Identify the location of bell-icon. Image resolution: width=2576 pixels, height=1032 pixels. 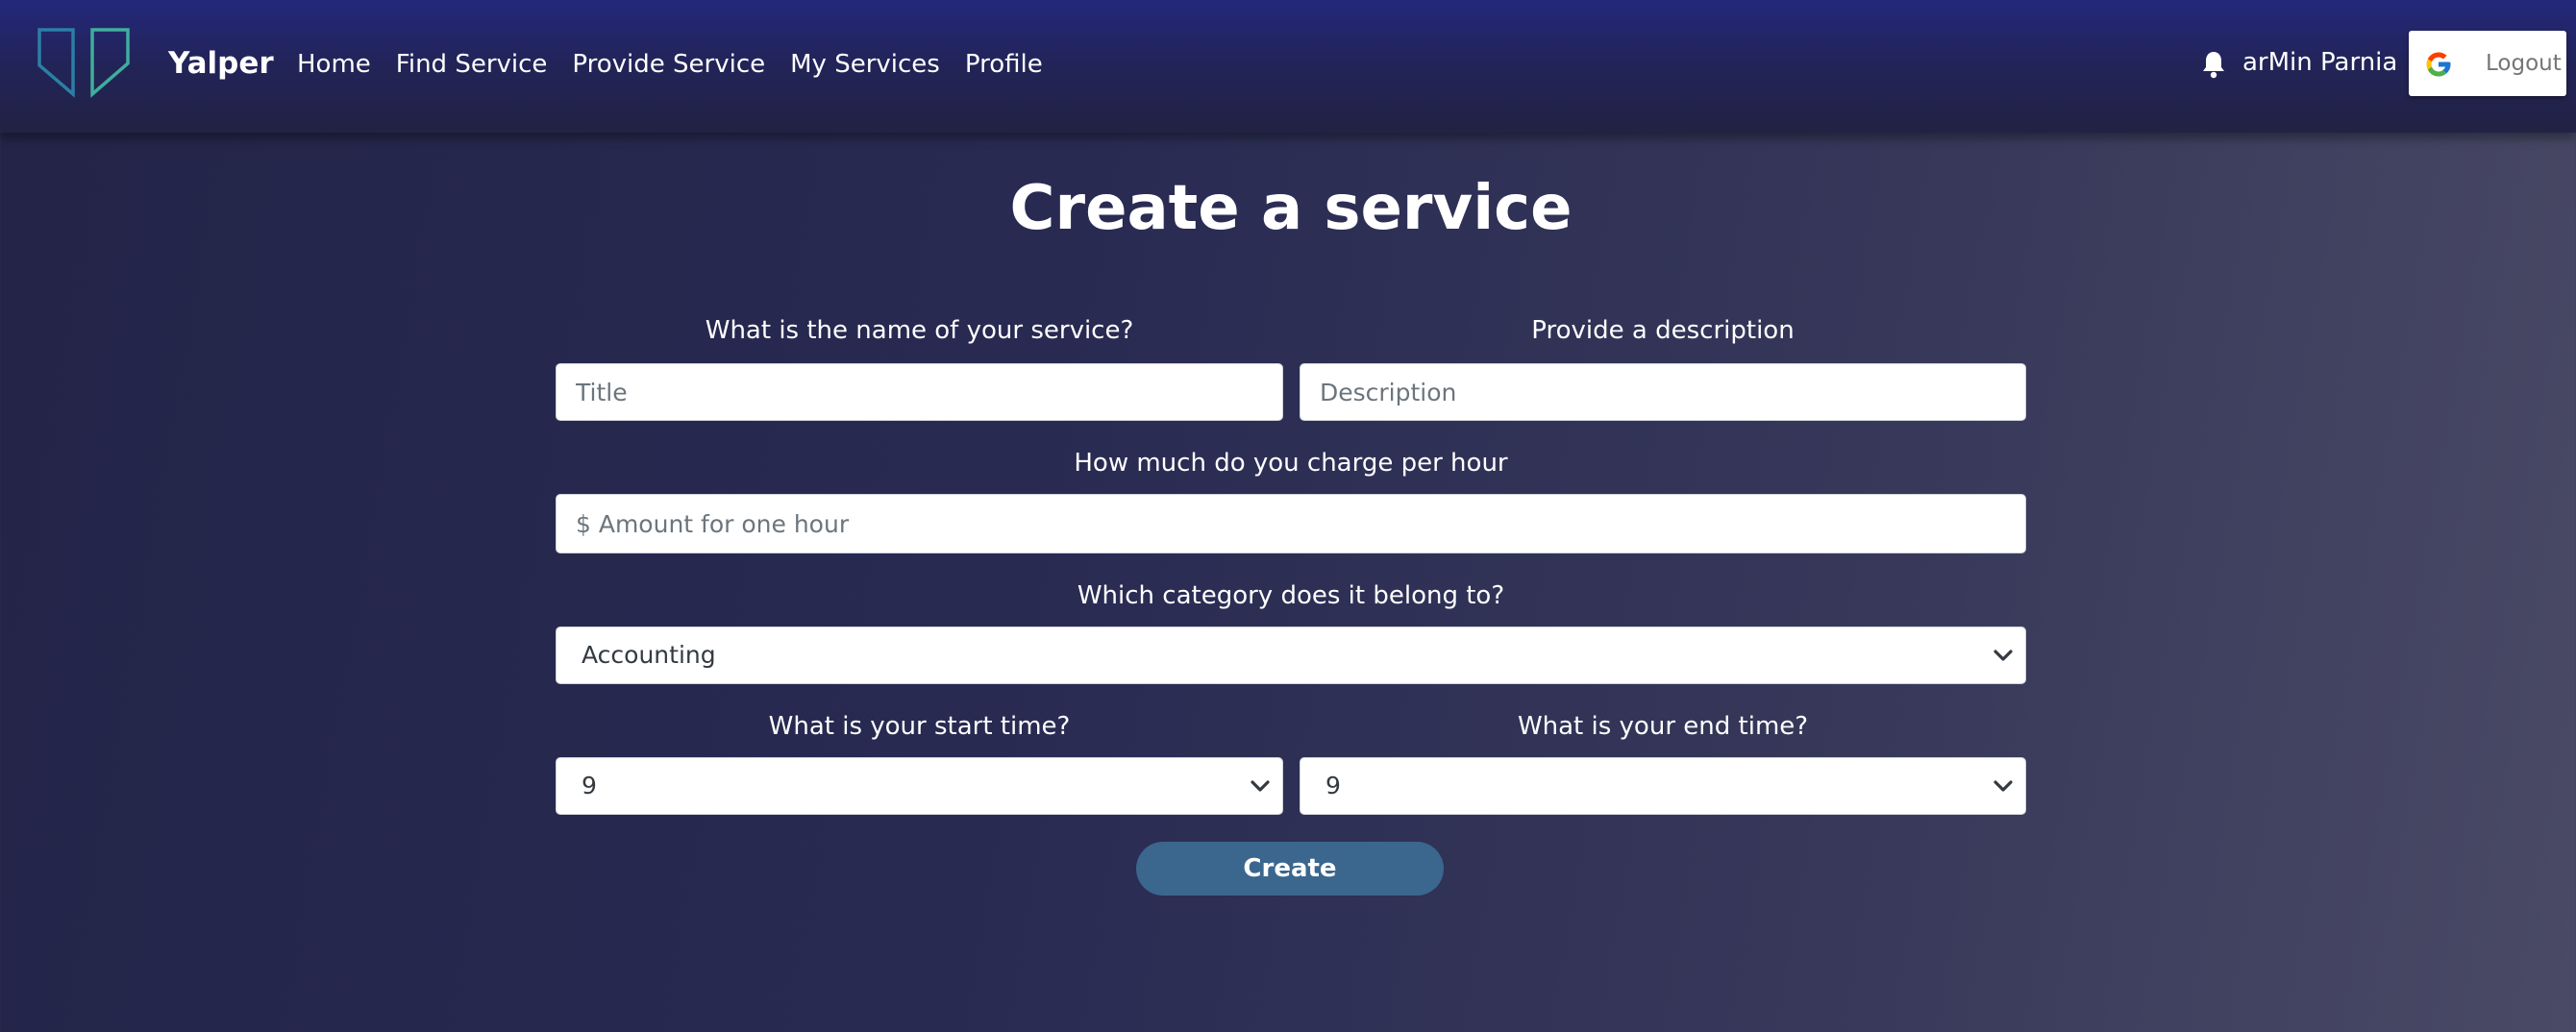
(2214, 64).